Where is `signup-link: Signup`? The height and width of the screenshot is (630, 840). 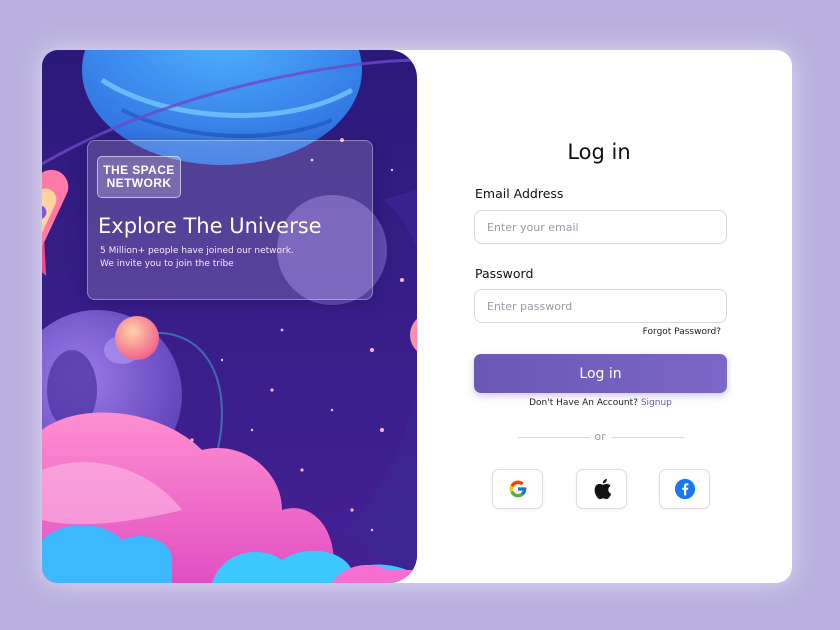 signup-link: Signup is located at coordinates (656, 403).